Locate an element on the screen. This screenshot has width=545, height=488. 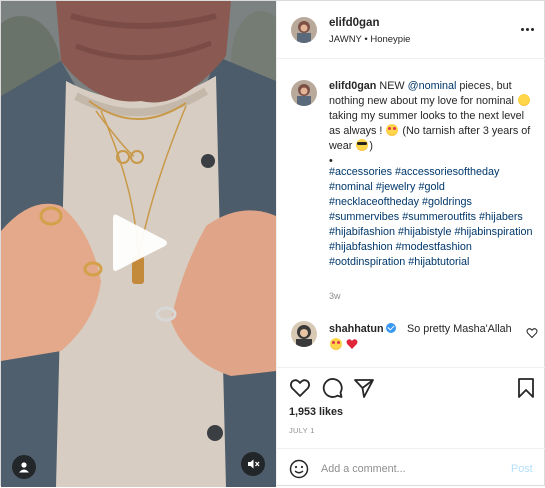
comment-username-text: shahhatun is located at coordinates (356, 329).